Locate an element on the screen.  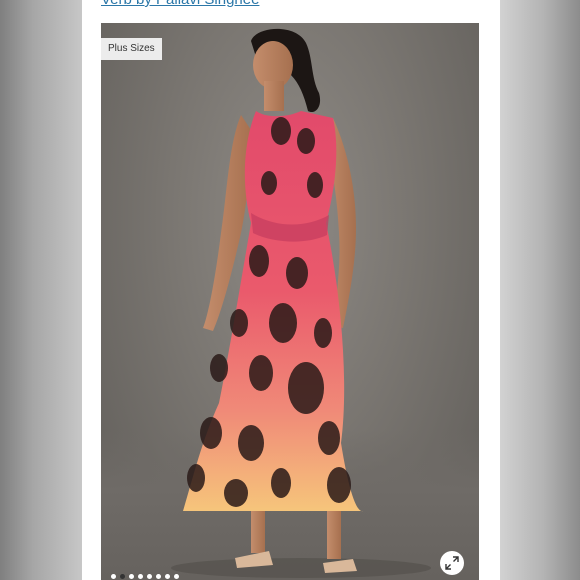
brand-link: Verb by Pallavi Singhee is located at coordinates (180, 4).